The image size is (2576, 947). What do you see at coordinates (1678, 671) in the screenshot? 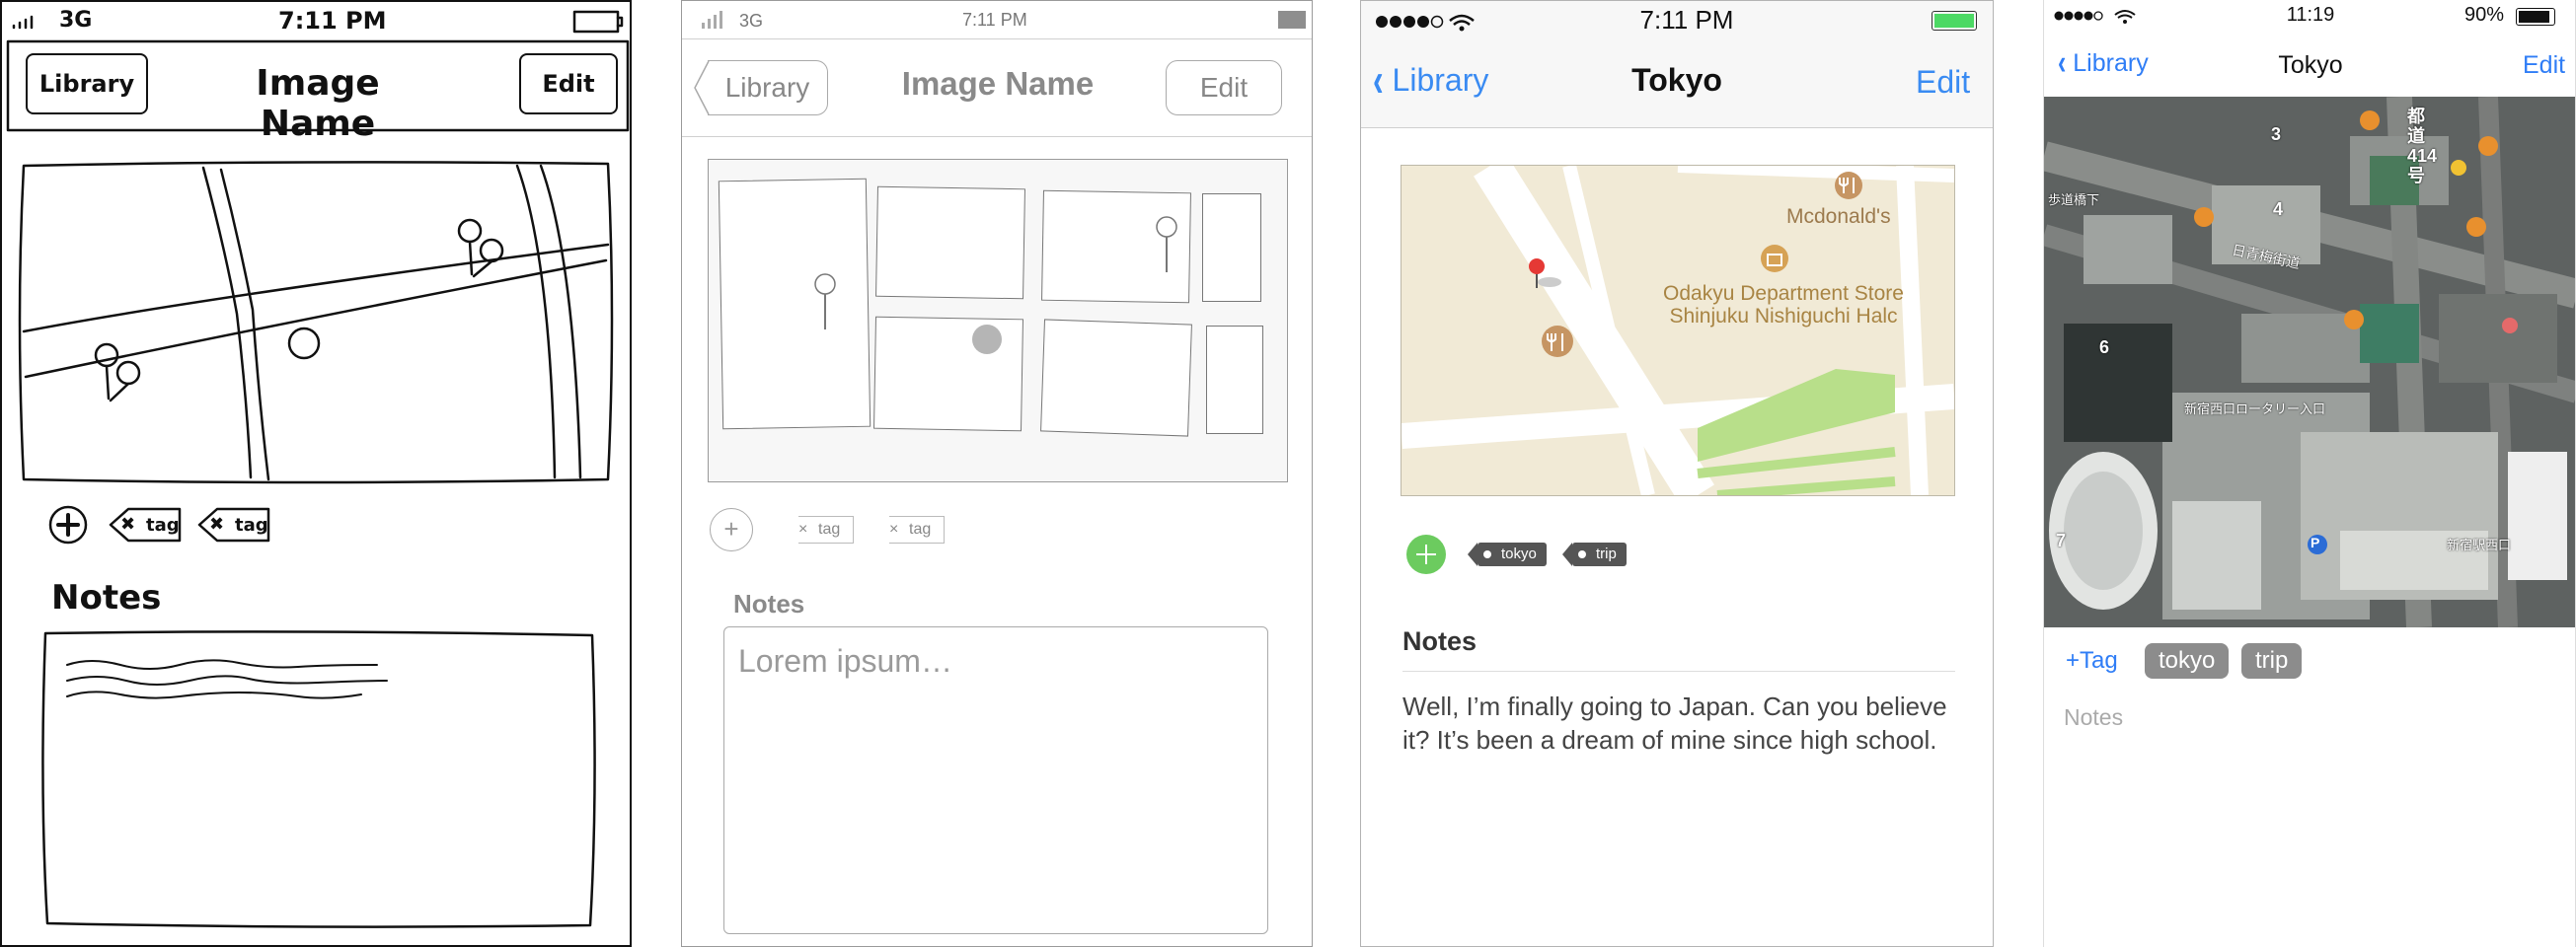
I see `divider` at bounding box center [1678, 671].